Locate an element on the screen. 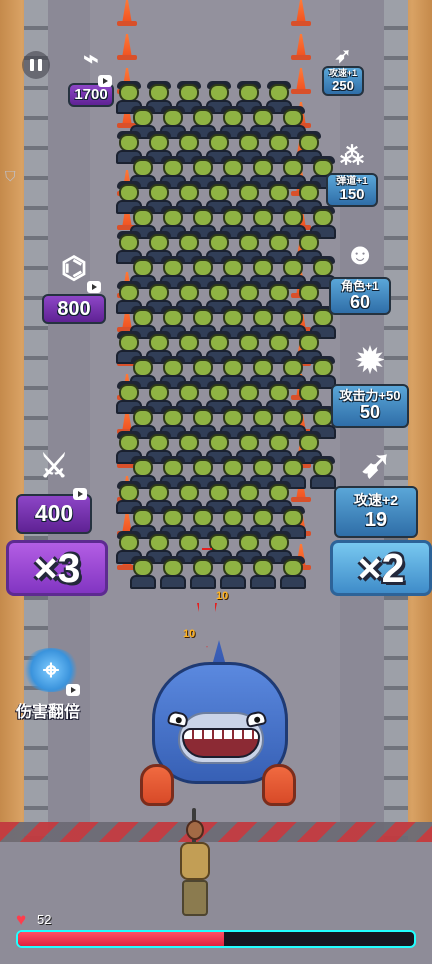  multiple-bullets-icon: ⁂ is located at coordinates (352, 156).